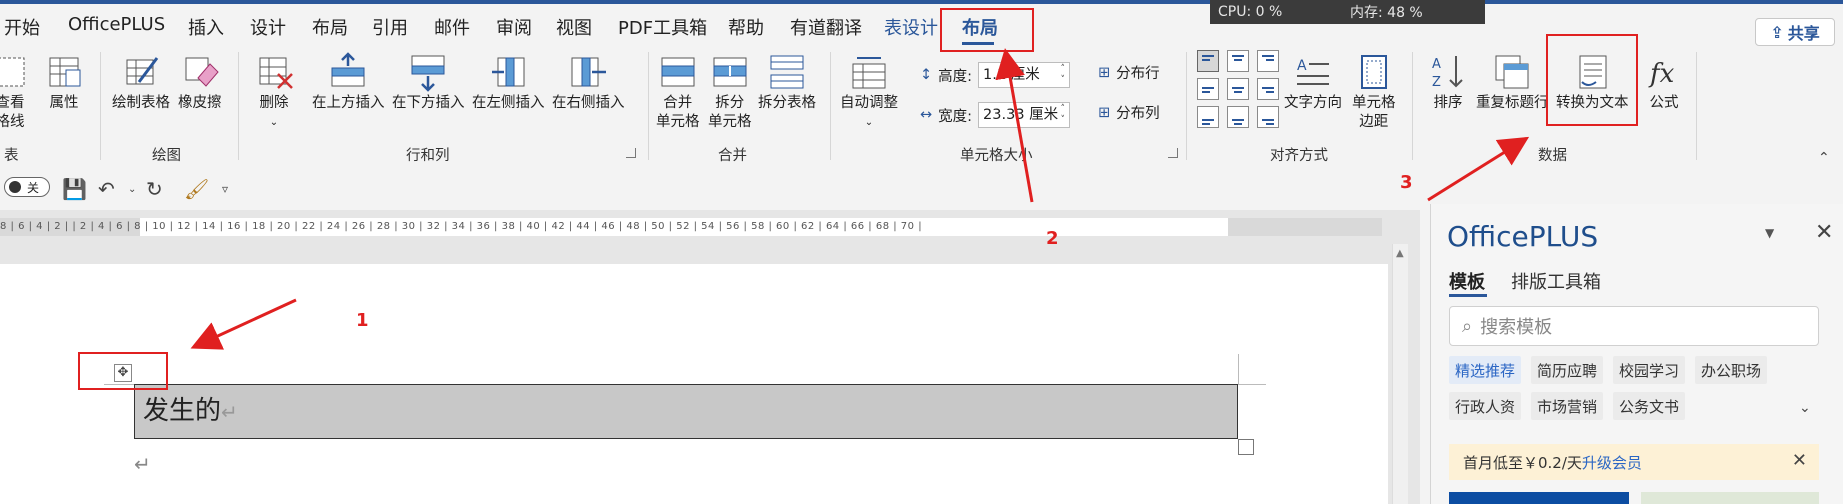 The width and height of the screenshot is (1843, 504). I want to click on split-table-icon, so click(787, 72).